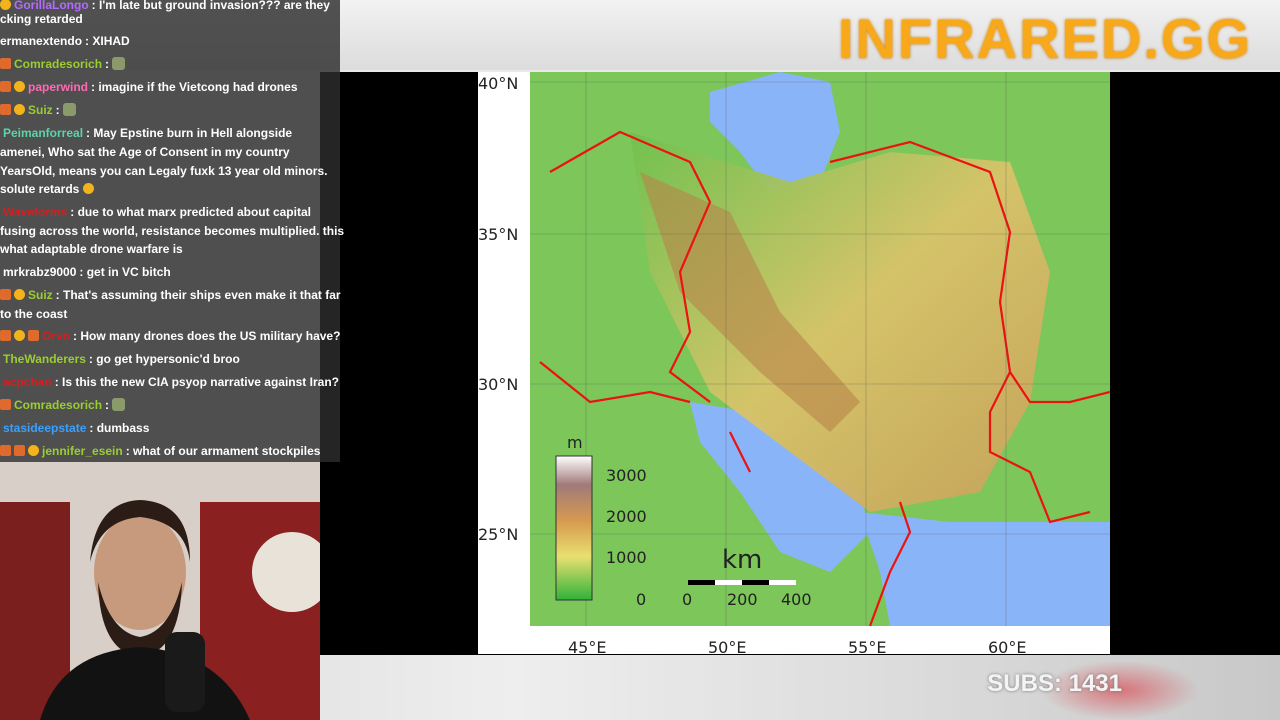  What do you see at coordinates (35, 212) in the screenshot?
I see `chat-username: Waveforms` at bounding box center [35, 212].